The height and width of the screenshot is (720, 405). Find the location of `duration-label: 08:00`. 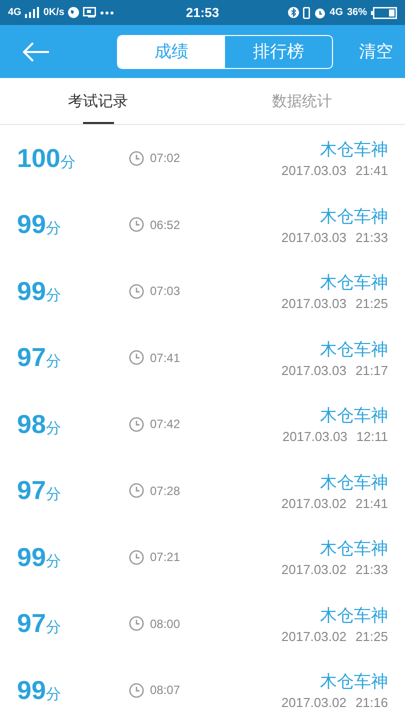

duration-label: 08:00 is located at coordinates (165, 623).